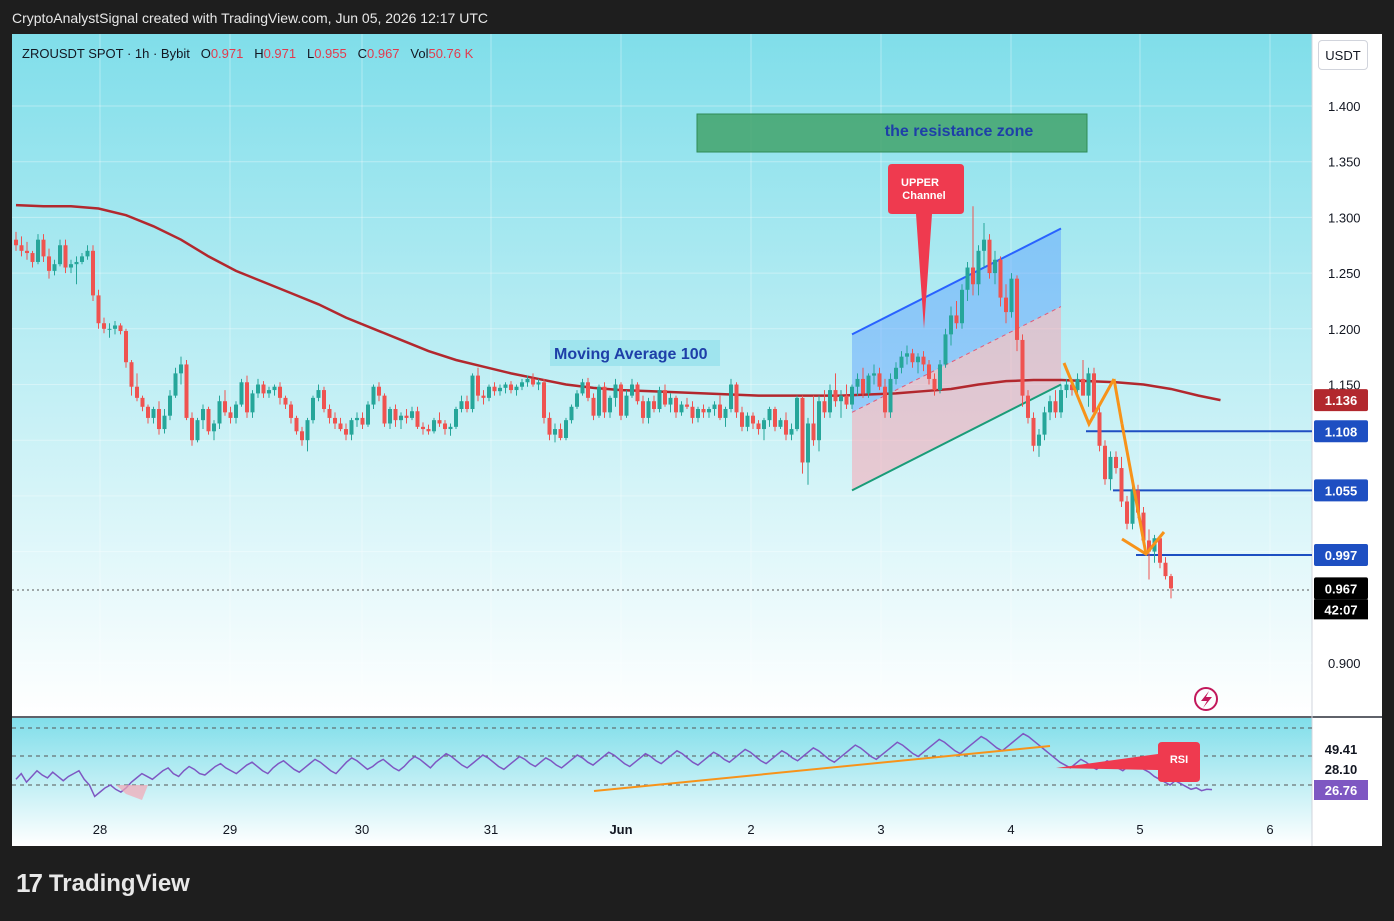 This screenshot has width=1394, height=921. What do you see at coordinates (1344, 273) in the screenshot?
I see `price-tick-label: 1.250` at bounding box center [1344, 273].